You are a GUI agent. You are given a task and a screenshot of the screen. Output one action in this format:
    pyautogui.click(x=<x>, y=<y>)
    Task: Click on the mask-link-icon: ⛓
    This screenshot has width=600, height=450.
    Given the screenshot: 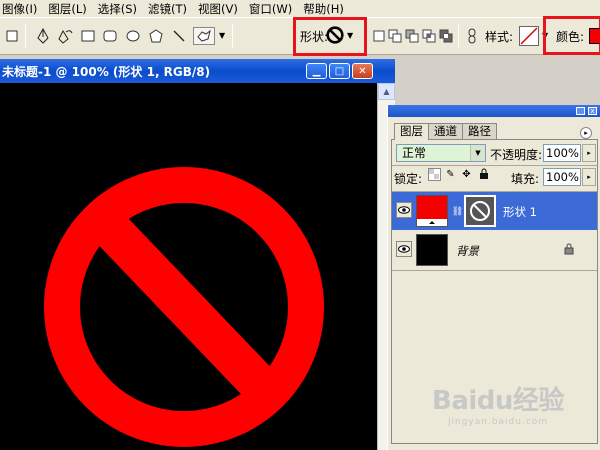 What is the action you would take?
    pyautogui.click(x=457, y=212)
    